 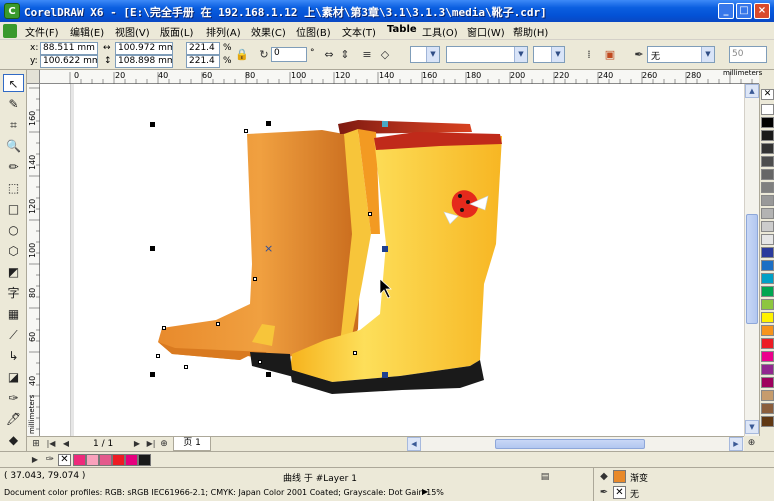 I want to click on interactive-blend-tool-icon: ◪, so click(x=13, y=377).